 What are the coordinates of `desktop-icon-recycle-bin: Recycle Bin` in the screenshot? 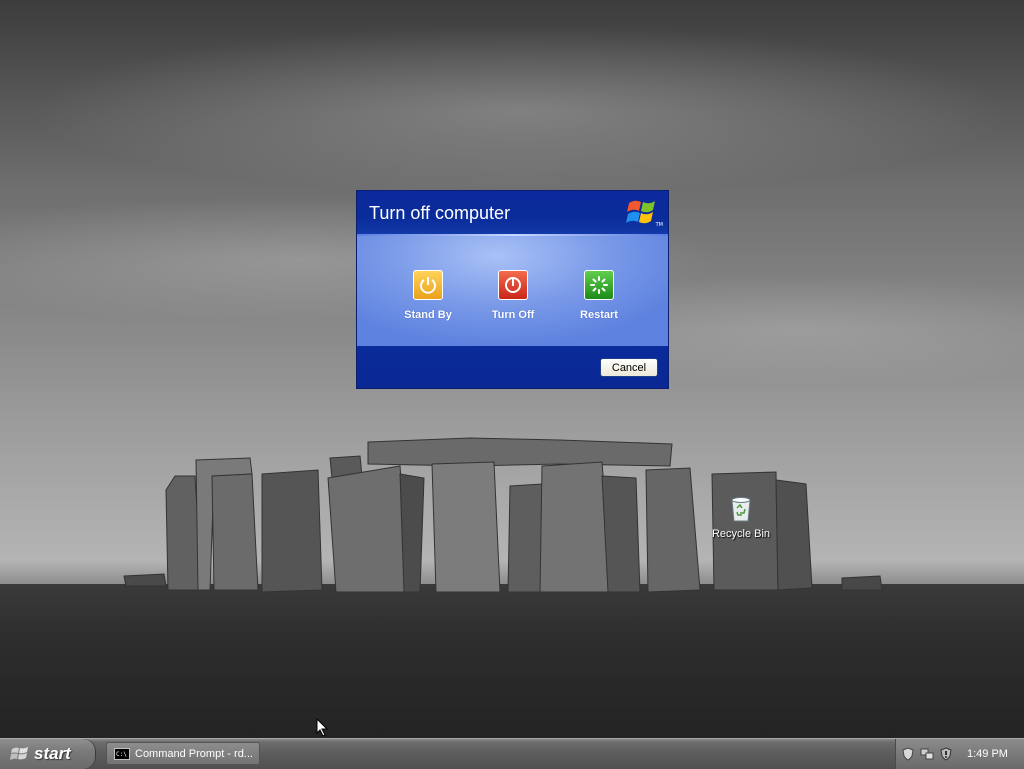 It's located at (741, 516).